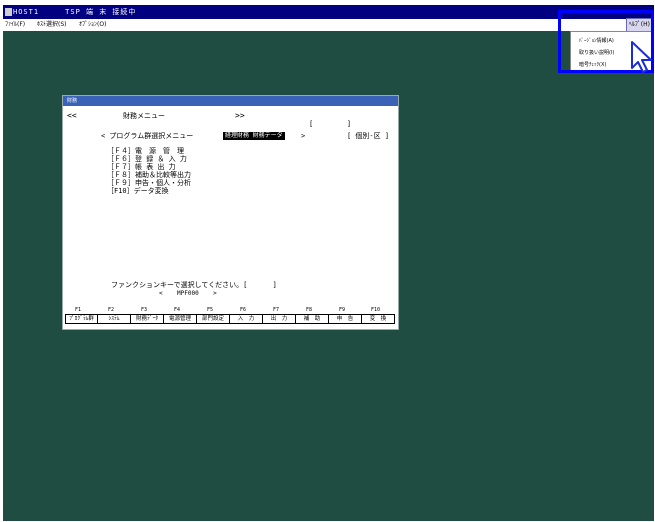  Describe the element at coordinates (312, 319) in the screenshot. I see `fkey-button-f8: 補 助` at that location.